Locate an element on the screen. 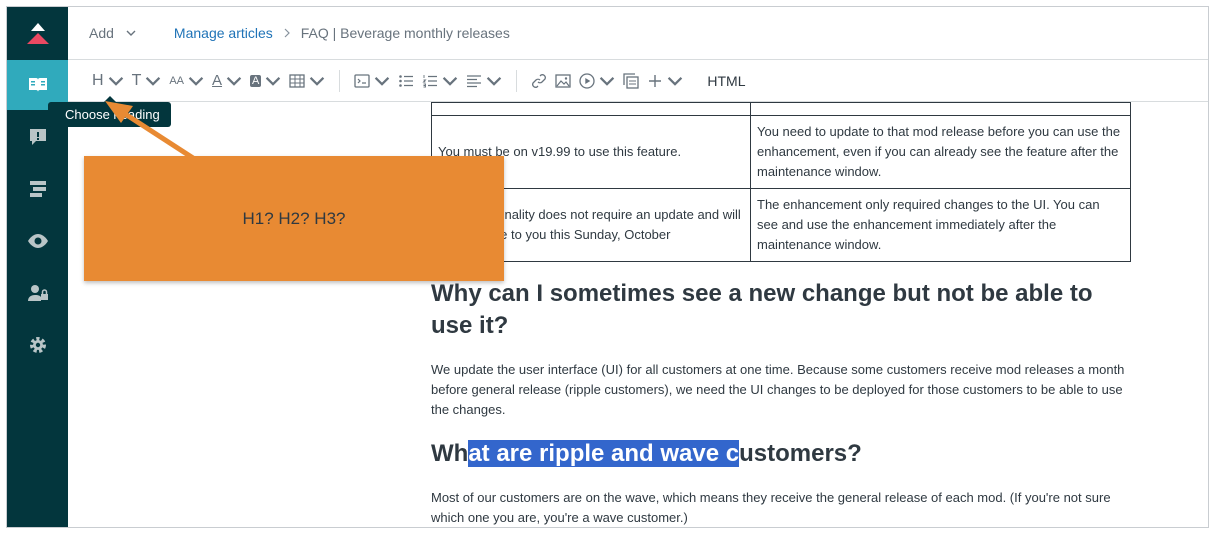  font-color-icon: A is located at coordinates (217, 80).